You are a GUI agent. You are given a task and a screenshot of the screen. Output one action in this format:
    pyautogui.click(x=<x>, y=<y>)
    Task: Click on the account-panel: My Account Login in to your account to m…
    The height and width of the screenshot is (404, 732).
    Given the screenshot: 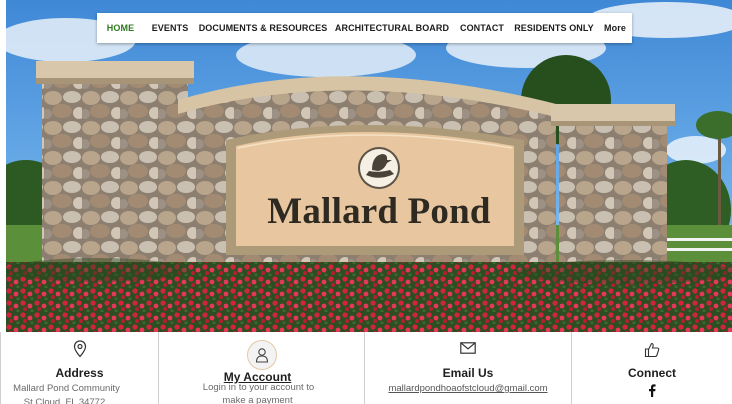 What is the action you would take?
    pyautogui.click(x=261, y=368)
    